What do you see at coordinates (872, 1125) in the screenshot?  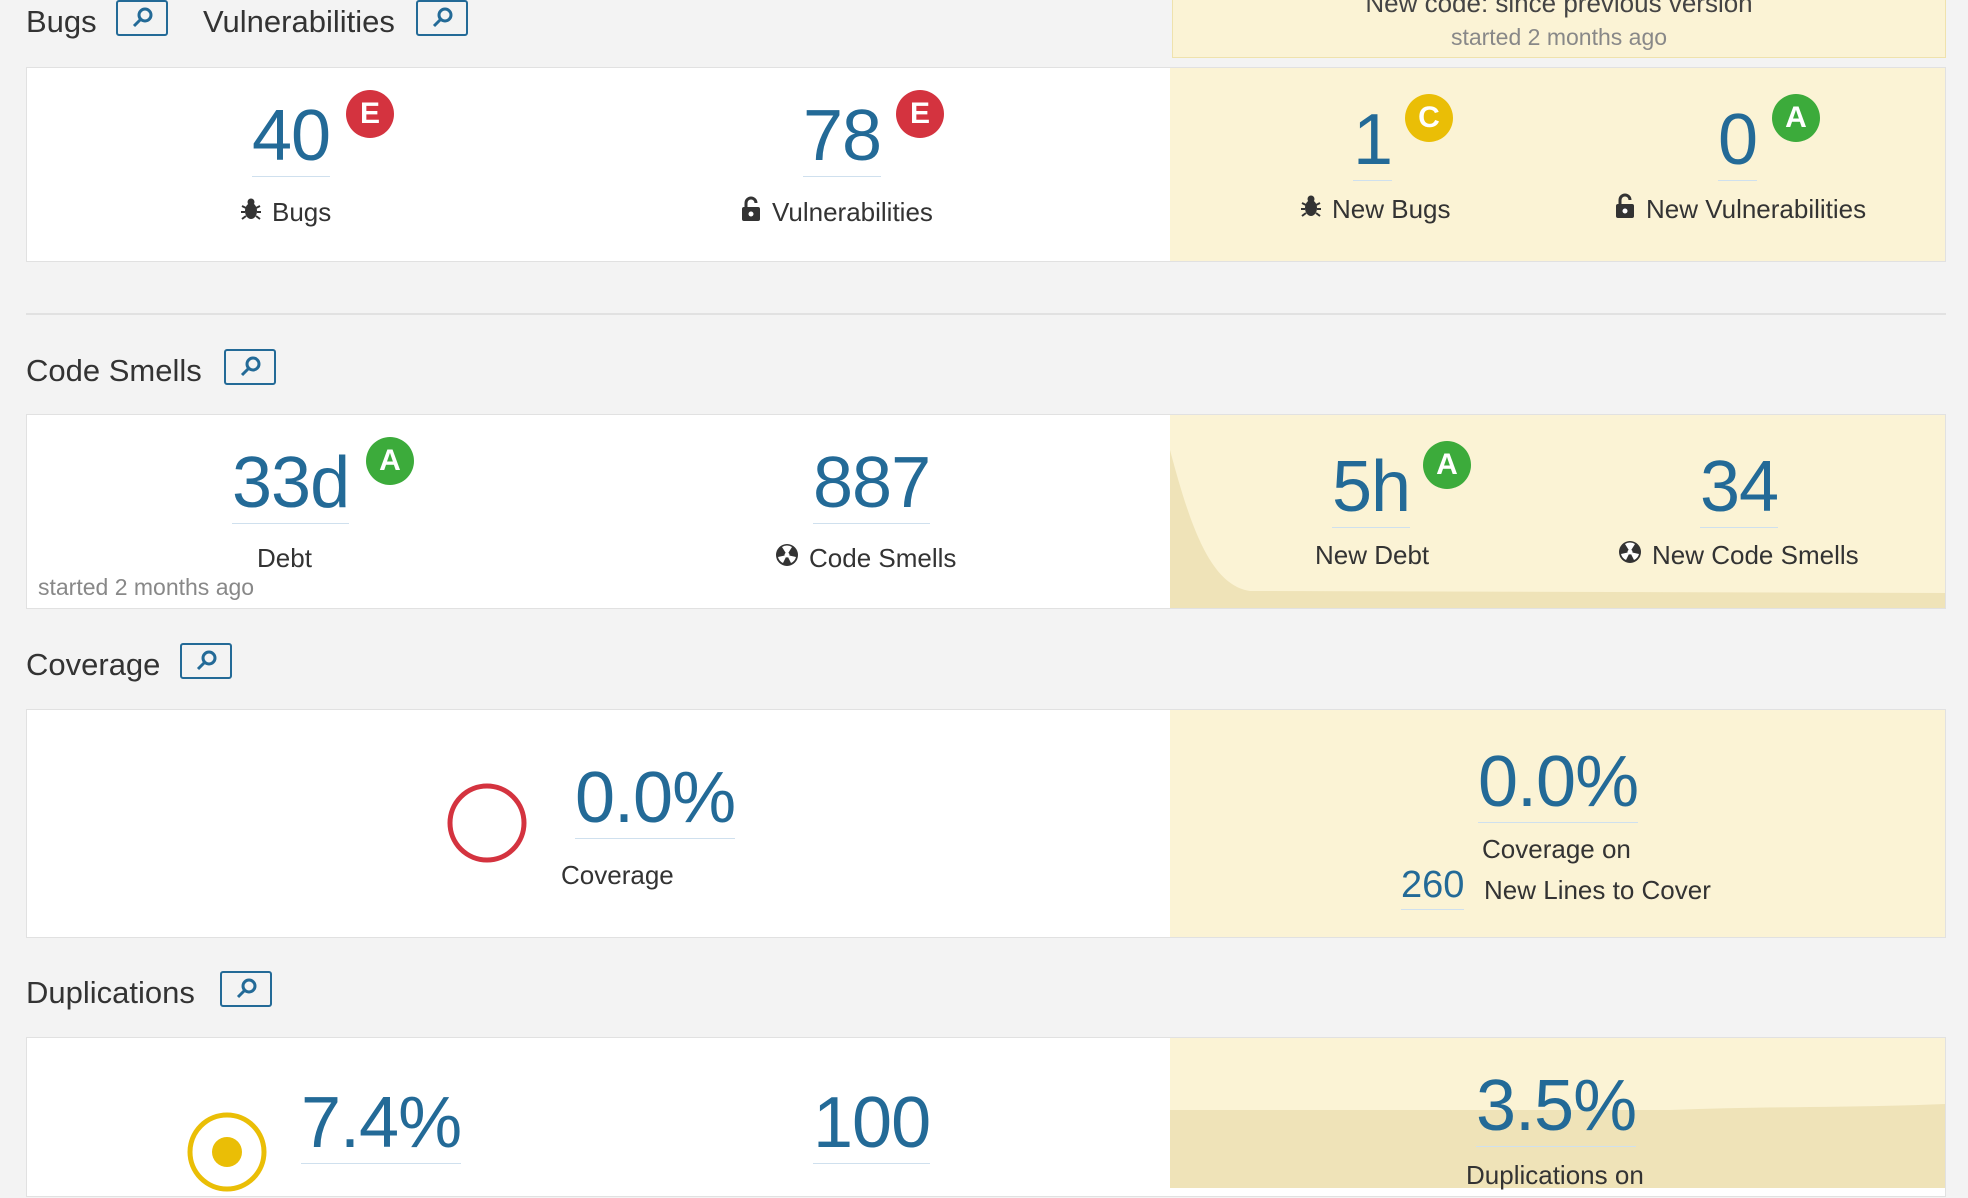 I see `duplicated-blocks-value: 100` at bounding box center [872, 1125].